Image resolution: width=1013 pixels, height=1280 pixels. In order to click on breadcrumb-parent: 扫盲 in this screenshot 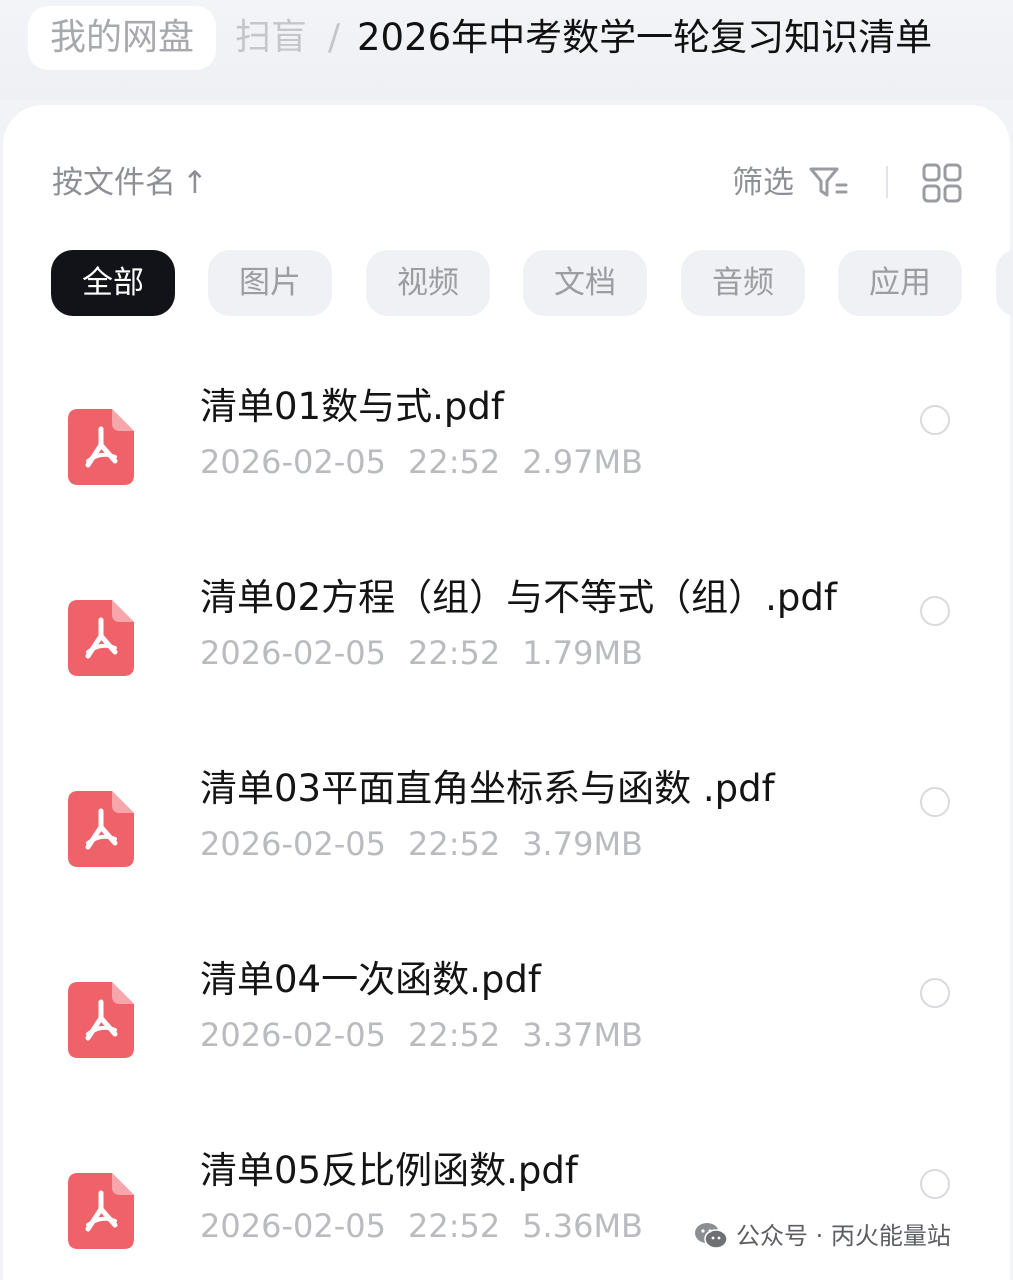, I will do `click(271, 38)`.